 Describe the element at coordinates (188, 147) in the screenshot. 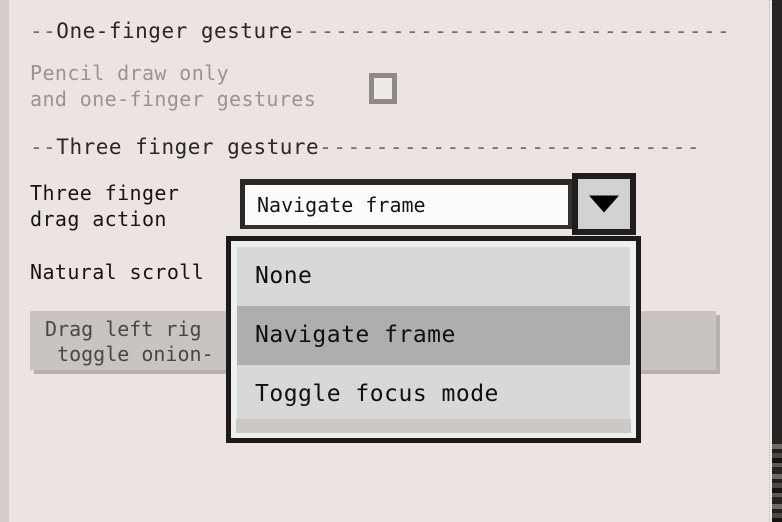

I see `section-title: Three finger gesture` at that location.